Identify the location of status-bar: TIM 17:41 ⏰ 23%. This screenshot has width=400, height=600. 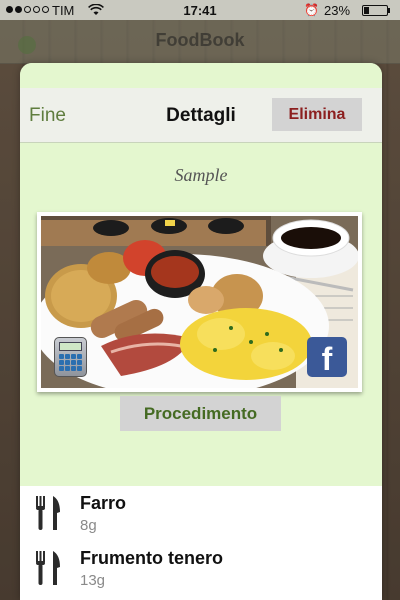
(200, 10).